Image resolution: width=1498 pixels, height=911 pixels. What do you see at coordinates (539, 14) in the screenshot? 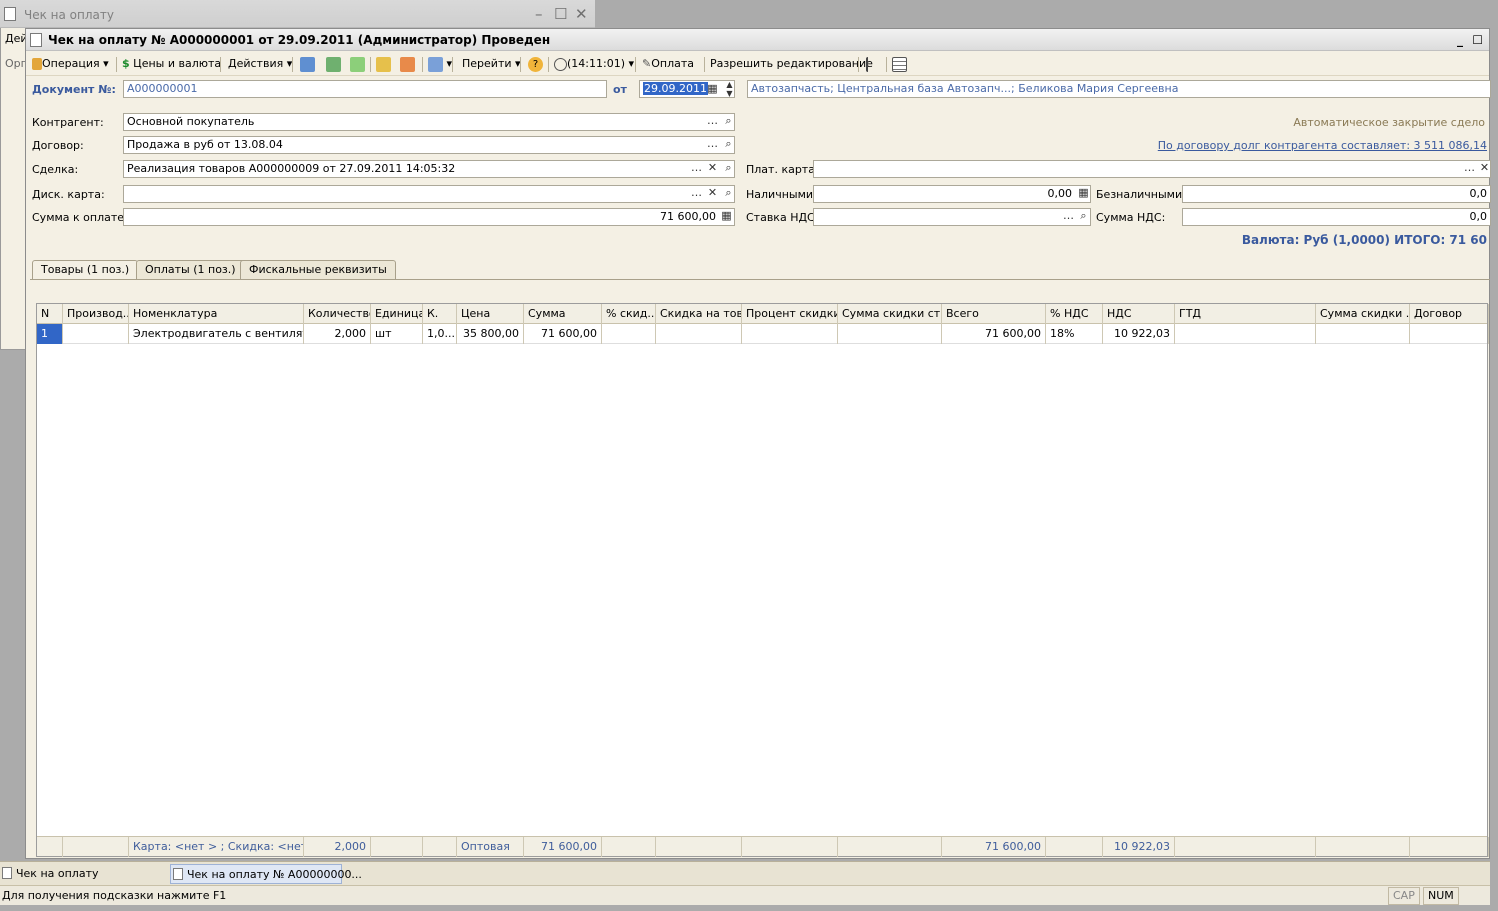
I see `minimize-icon: –` at bounding box center [539, 14].